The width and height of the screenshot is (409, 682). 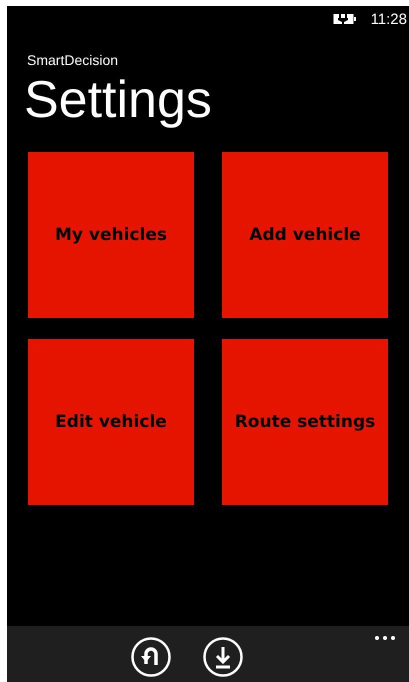 What do you see at coordinates (344, 19) in the screenshot?
I see `battery-charging-icon` at bounding box center [344, 19].